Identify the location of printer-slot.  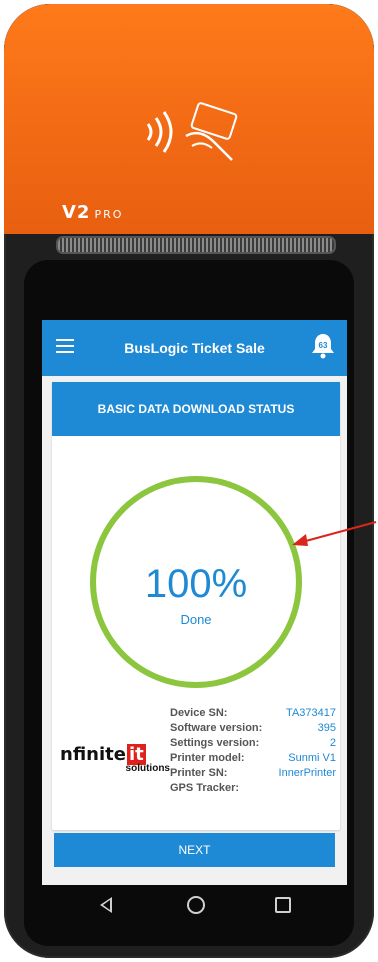
(196, 245).